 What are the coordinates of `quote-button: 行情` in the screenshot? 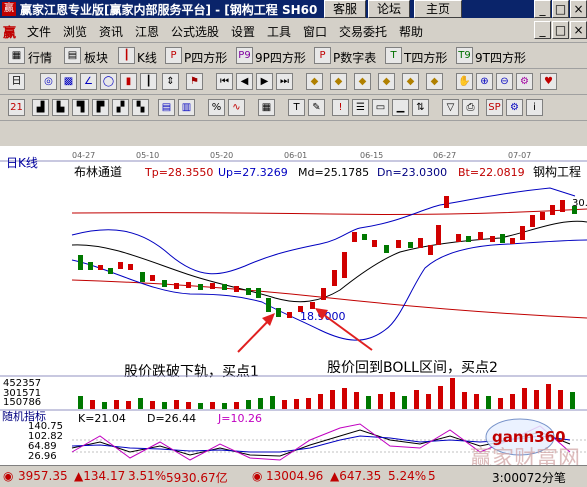 It's located at (40, 57).